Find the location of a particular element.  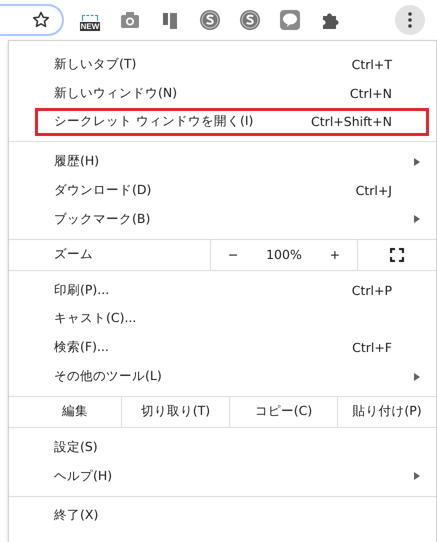

menu-item: その他のツール(L) is located at coordinates (220, 376).